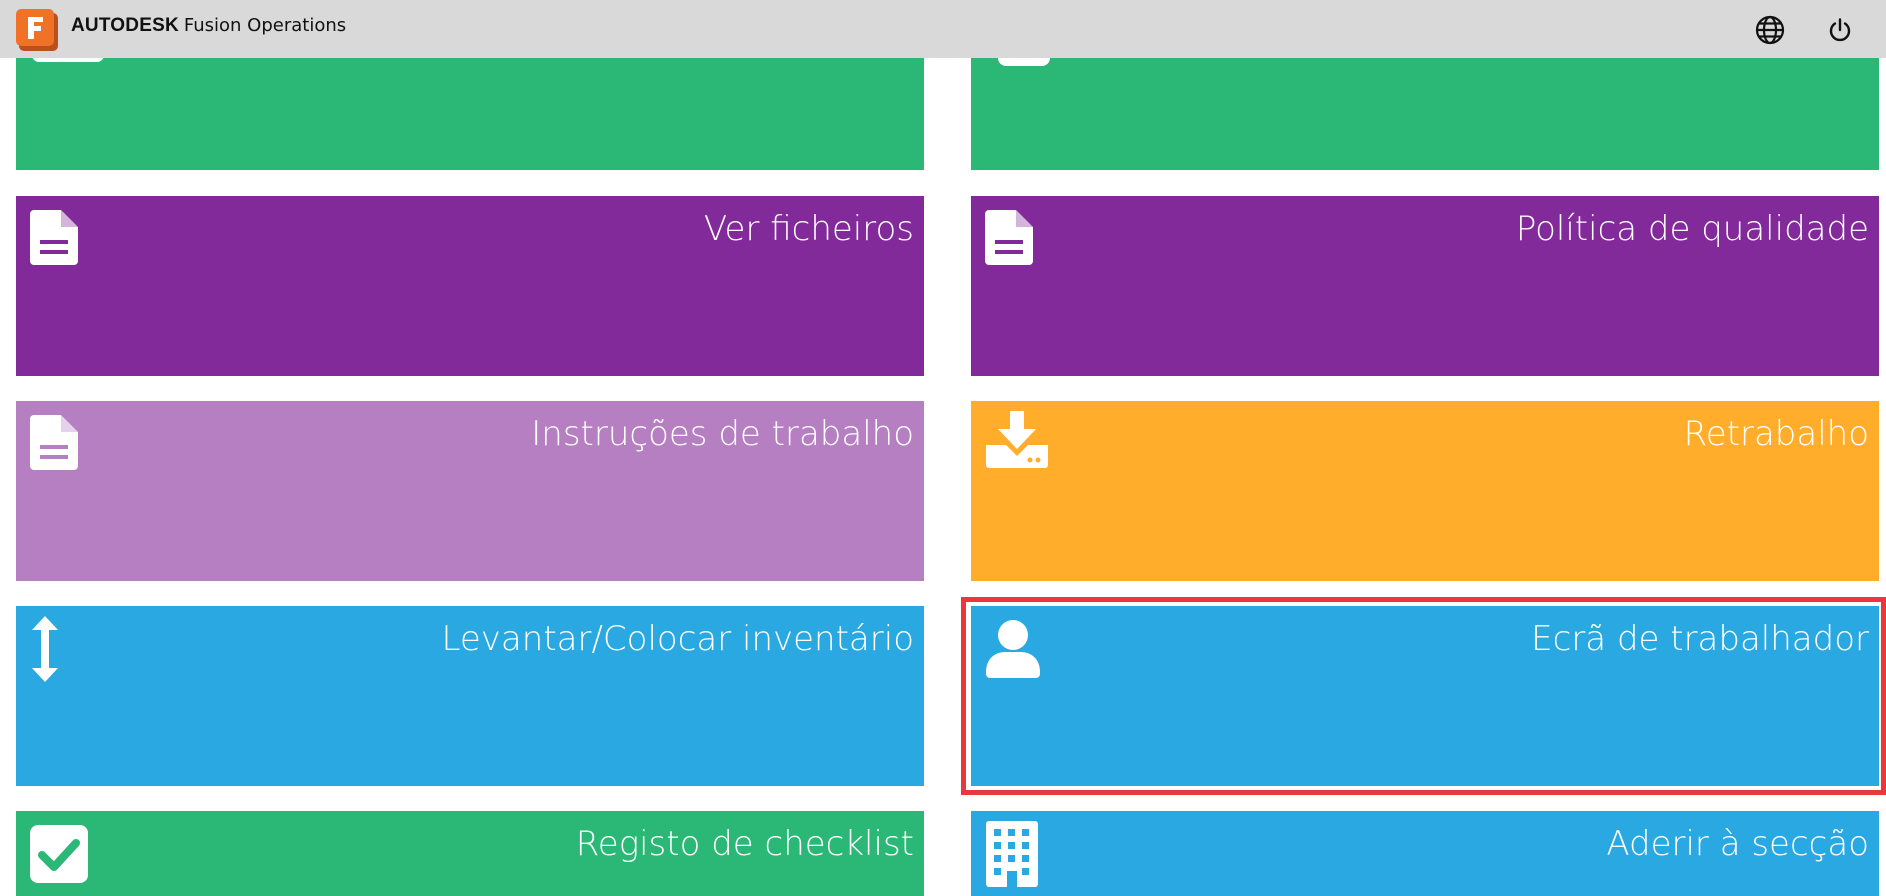  Describe the element at coordinates (943, 29) in the screenshot. I see `top-bar: AUTODESK Fusion Operations` at that location.